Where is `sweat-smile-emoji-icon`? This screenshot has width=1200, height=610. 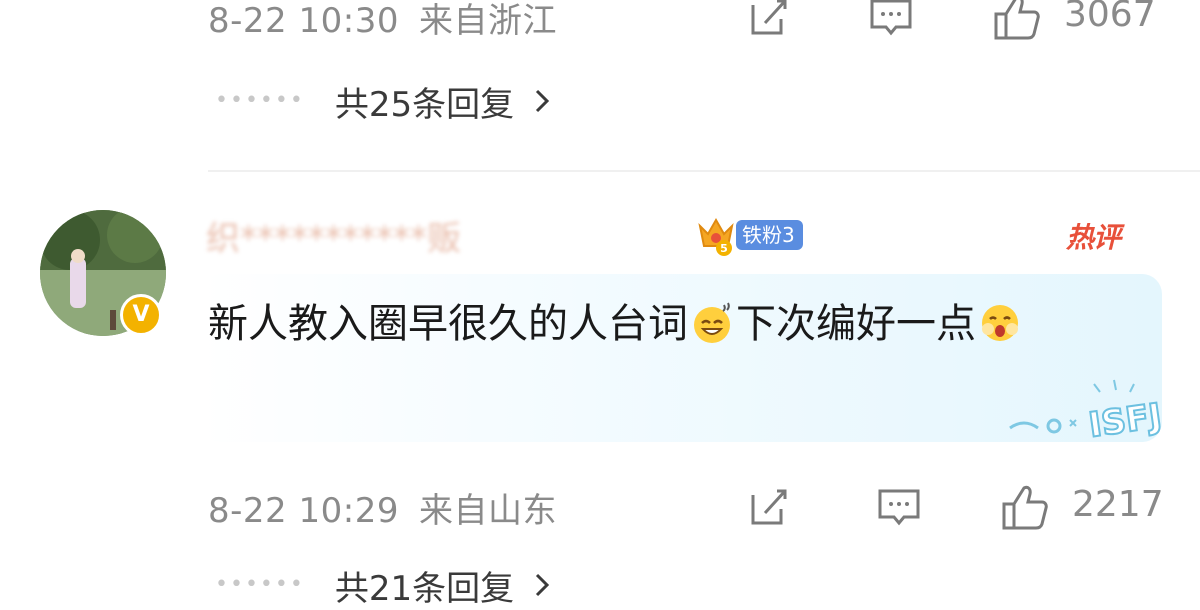 sweat-smile-emoji-icon is located at coordinates (712, 320).